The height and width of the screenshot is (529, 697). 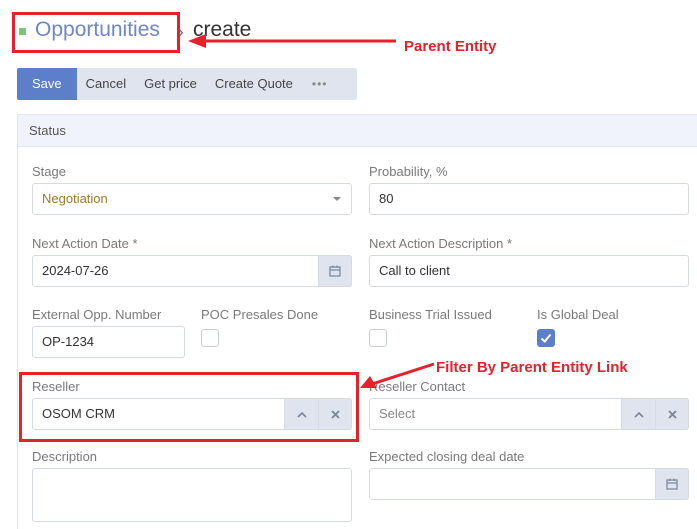 I want to click on expected-closing-date-input, so click(x=529, y=484).